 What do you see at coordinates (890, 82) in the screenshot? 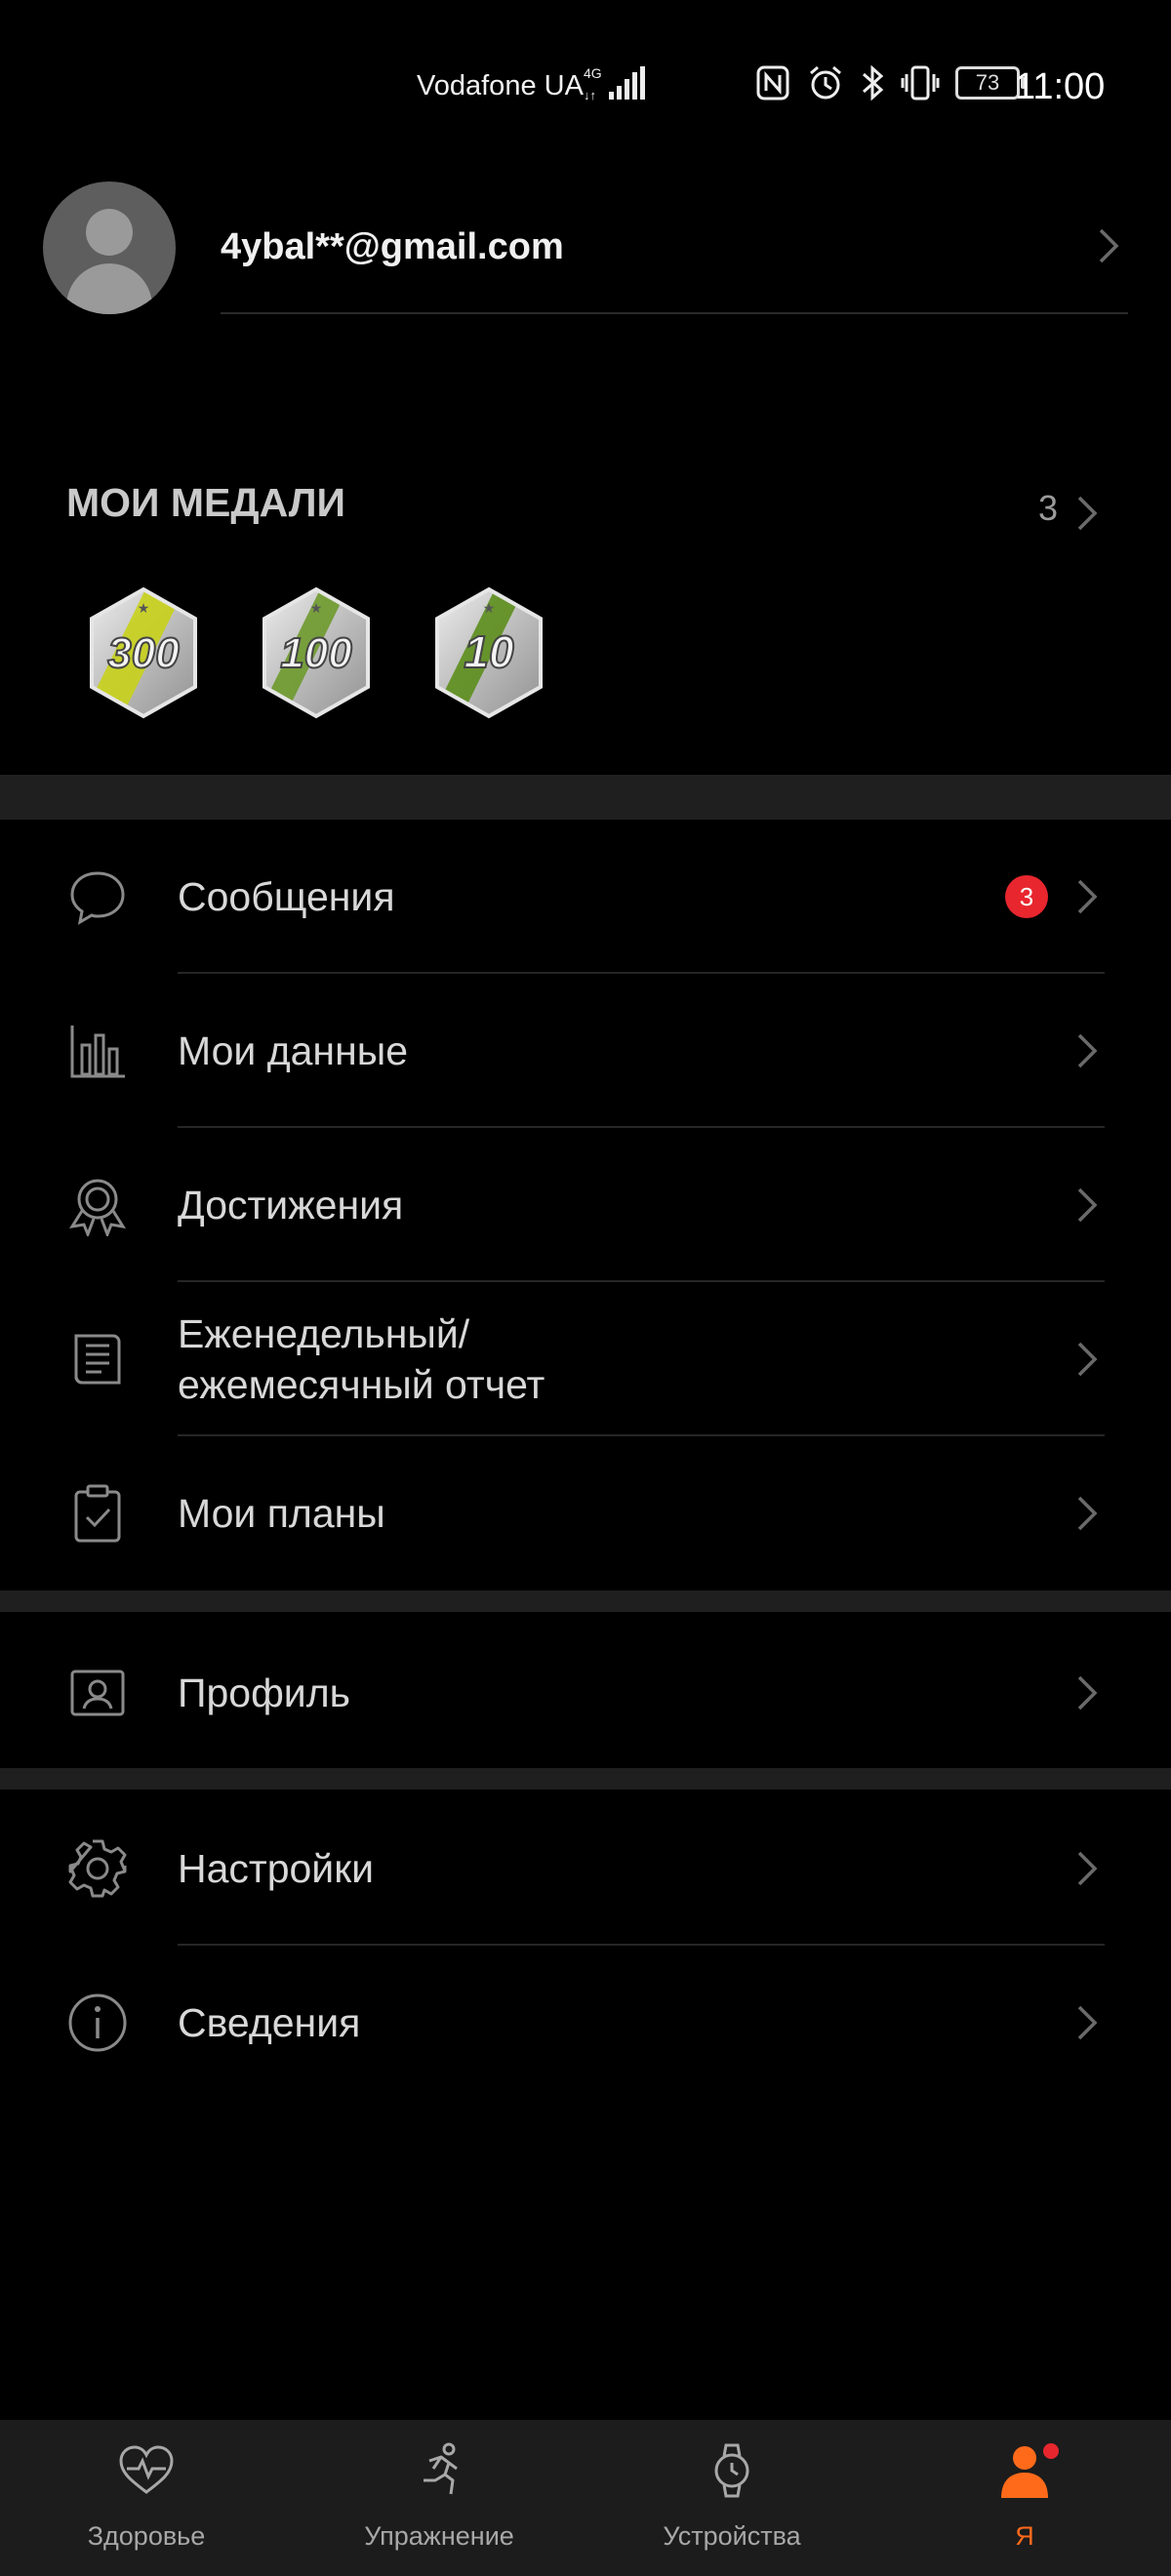
I see `status-icons: 73` at bounding box center [890, 82].